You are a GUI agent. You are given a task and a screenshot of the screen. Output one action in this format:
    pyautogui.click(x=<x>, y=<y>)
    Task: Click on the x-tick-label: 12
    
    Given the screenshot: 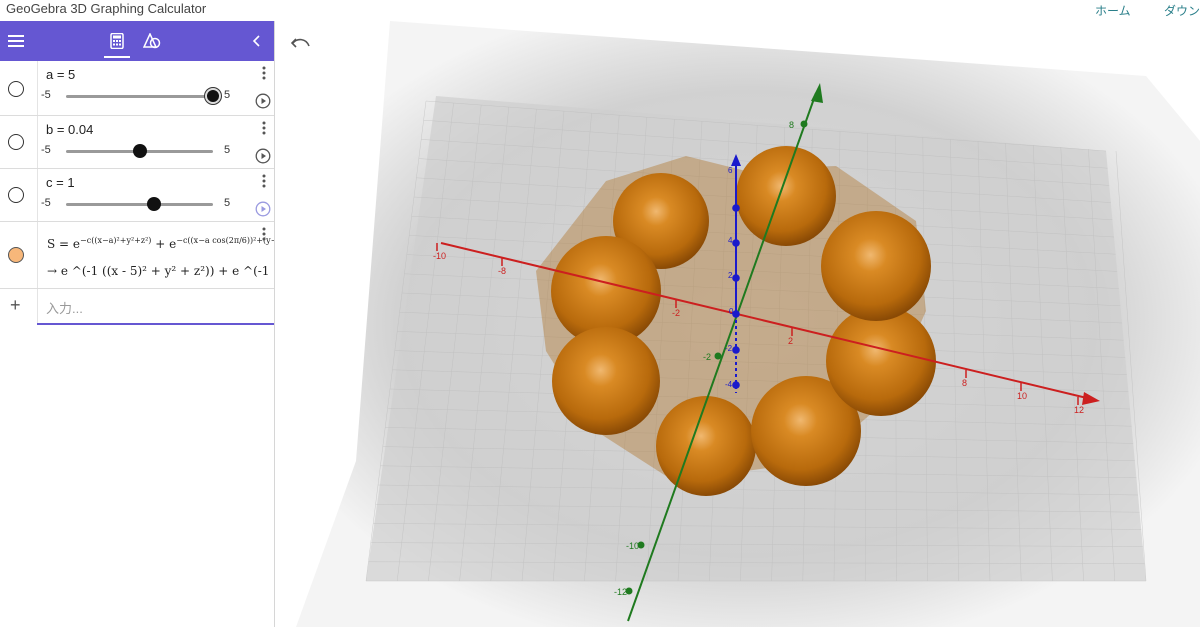 What is the action you would take?
    pyautogui.click(x=1079, y=410)
    